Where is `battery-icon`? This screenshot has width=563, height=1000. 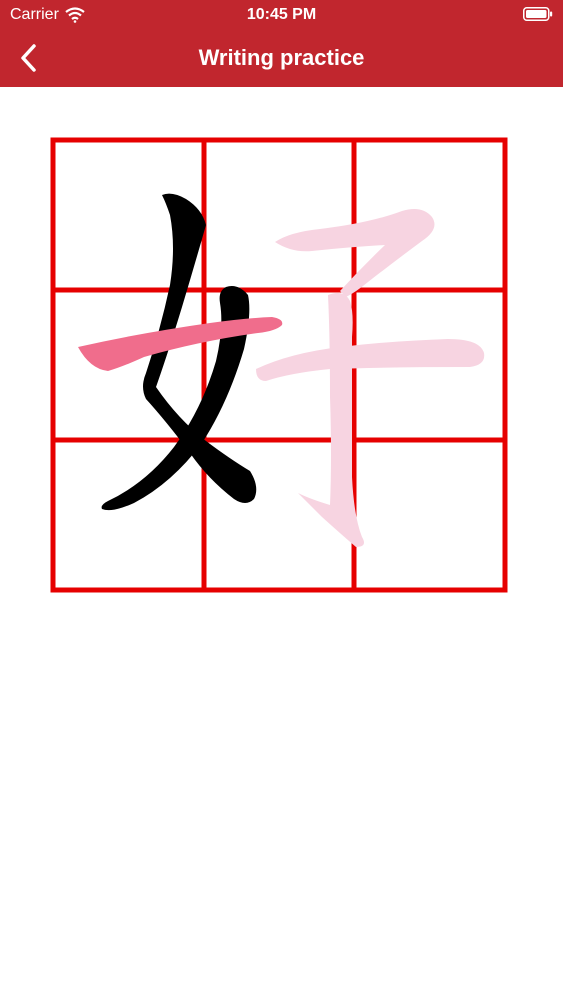 battery-icon is located at coordinates (538, 14).